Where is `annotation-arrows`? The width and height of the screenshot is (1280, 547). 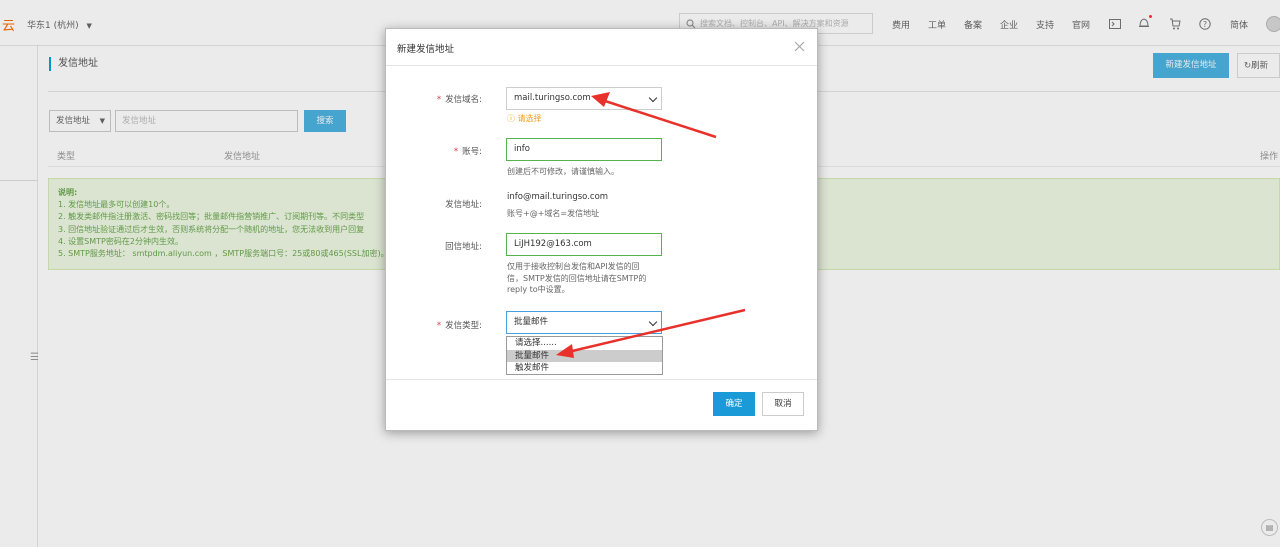 annotation-arrows is located at coordinates (651, 225).